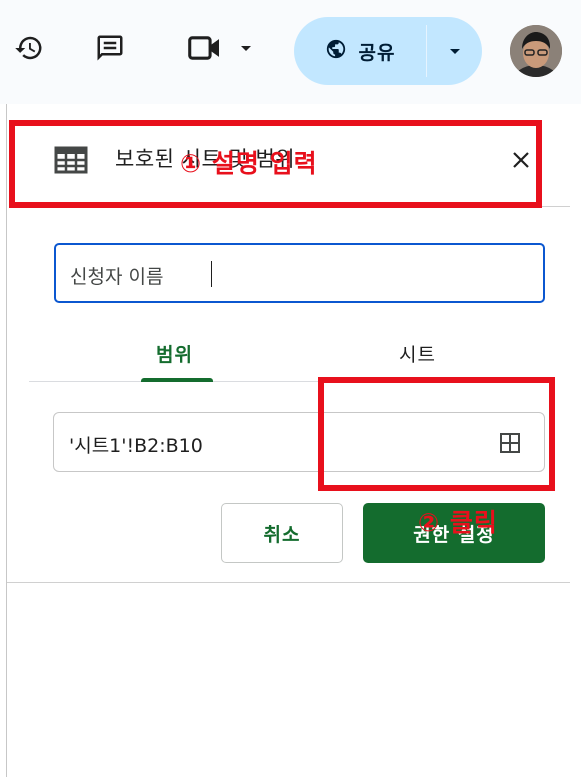 The image size is (581, 777). Describe the element at coordinates (377, 52) in the screenshot. I see `share-label: 공유` at that location.